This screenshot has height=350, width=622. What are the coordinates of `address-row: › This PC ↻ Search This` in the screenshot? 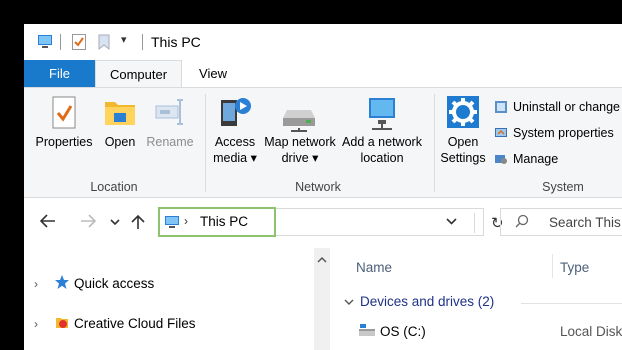 It's located at (323, 223).